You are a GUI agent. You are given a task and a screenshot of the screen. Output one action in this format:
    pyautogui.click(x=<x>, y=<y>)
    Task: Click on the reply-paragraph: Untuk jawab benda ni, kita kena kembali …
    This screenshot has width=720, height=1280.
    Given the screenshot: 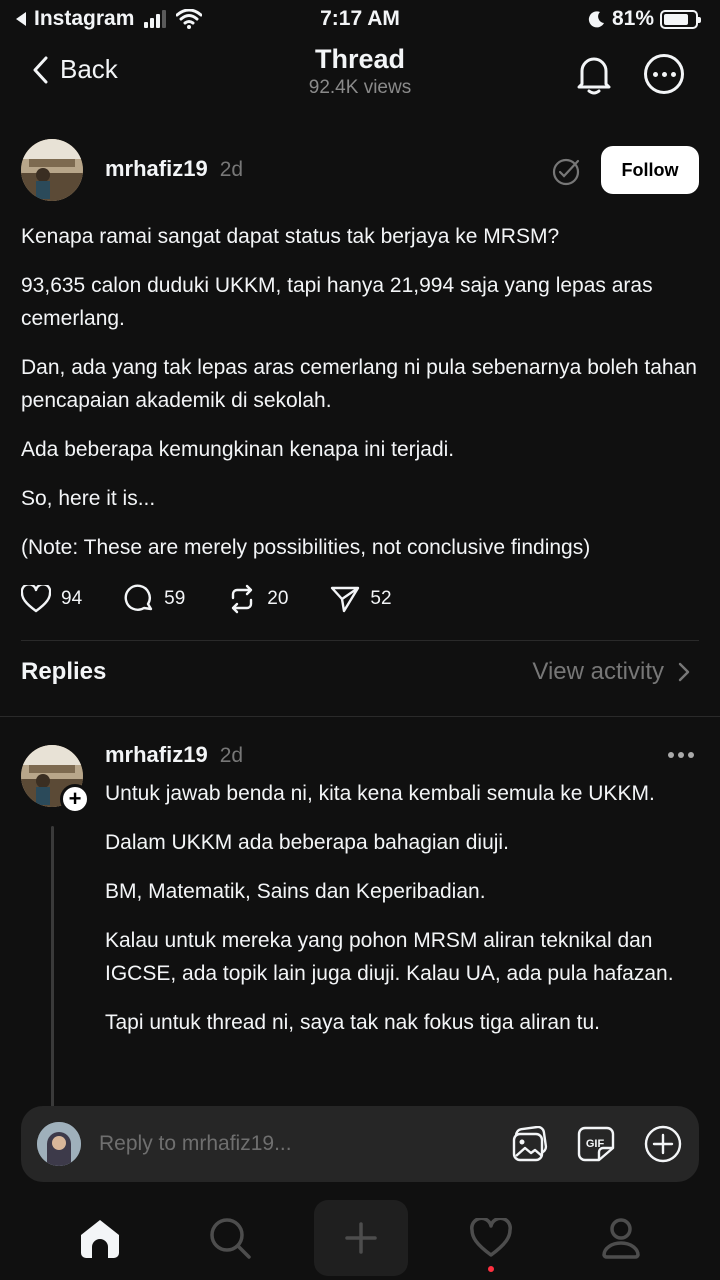 What is the action you would take?
    pyautogui.click(x=380, y=793)
    